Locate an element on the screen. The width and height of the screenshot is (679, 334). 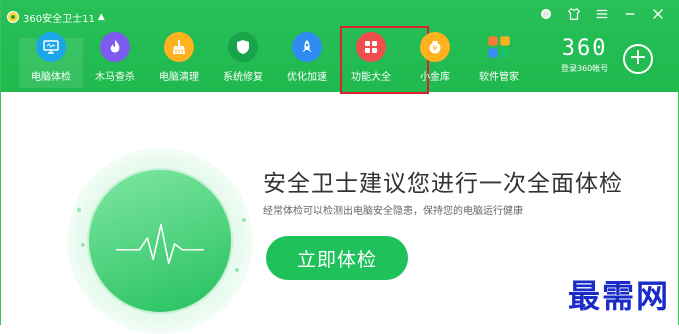
nav-label: 功能大全 is located at coordinates (371, 77).